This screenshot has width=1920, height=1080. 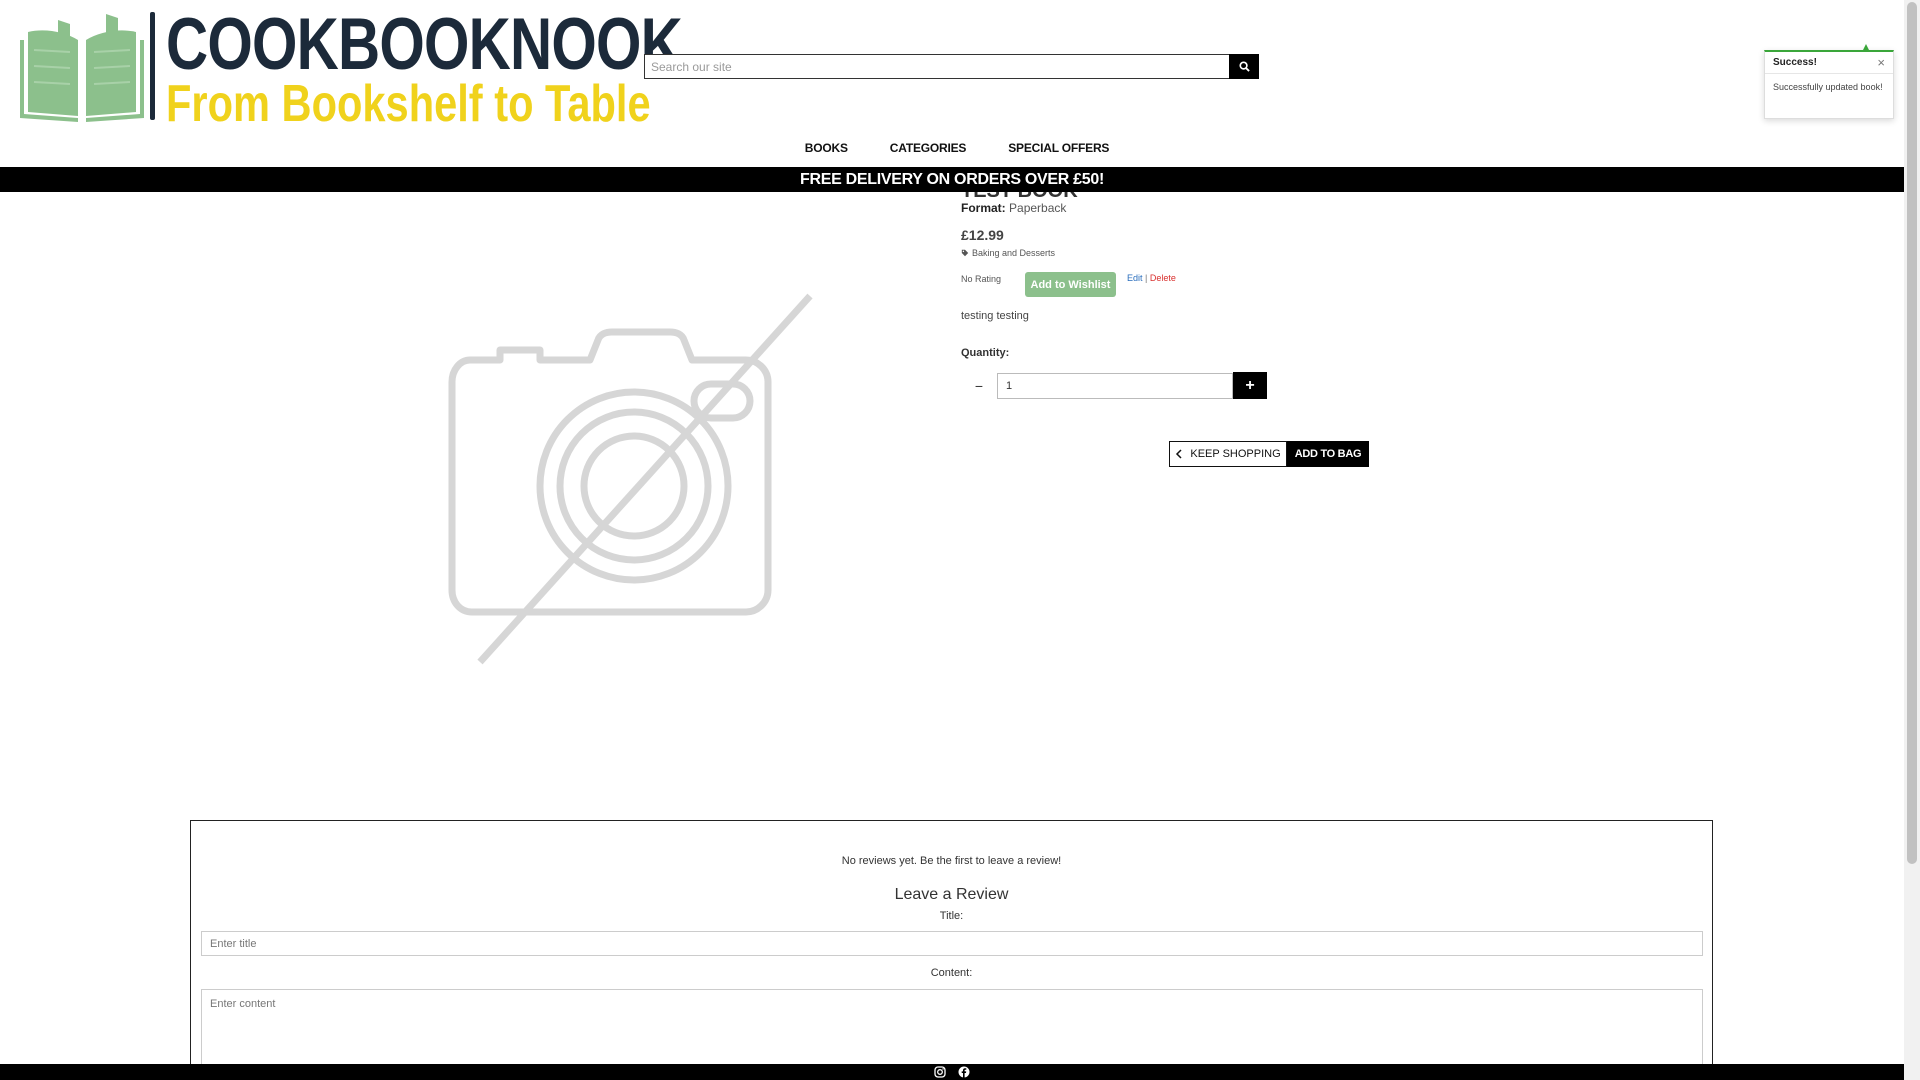 I want to click on search-input, so click(x=936, y=66).